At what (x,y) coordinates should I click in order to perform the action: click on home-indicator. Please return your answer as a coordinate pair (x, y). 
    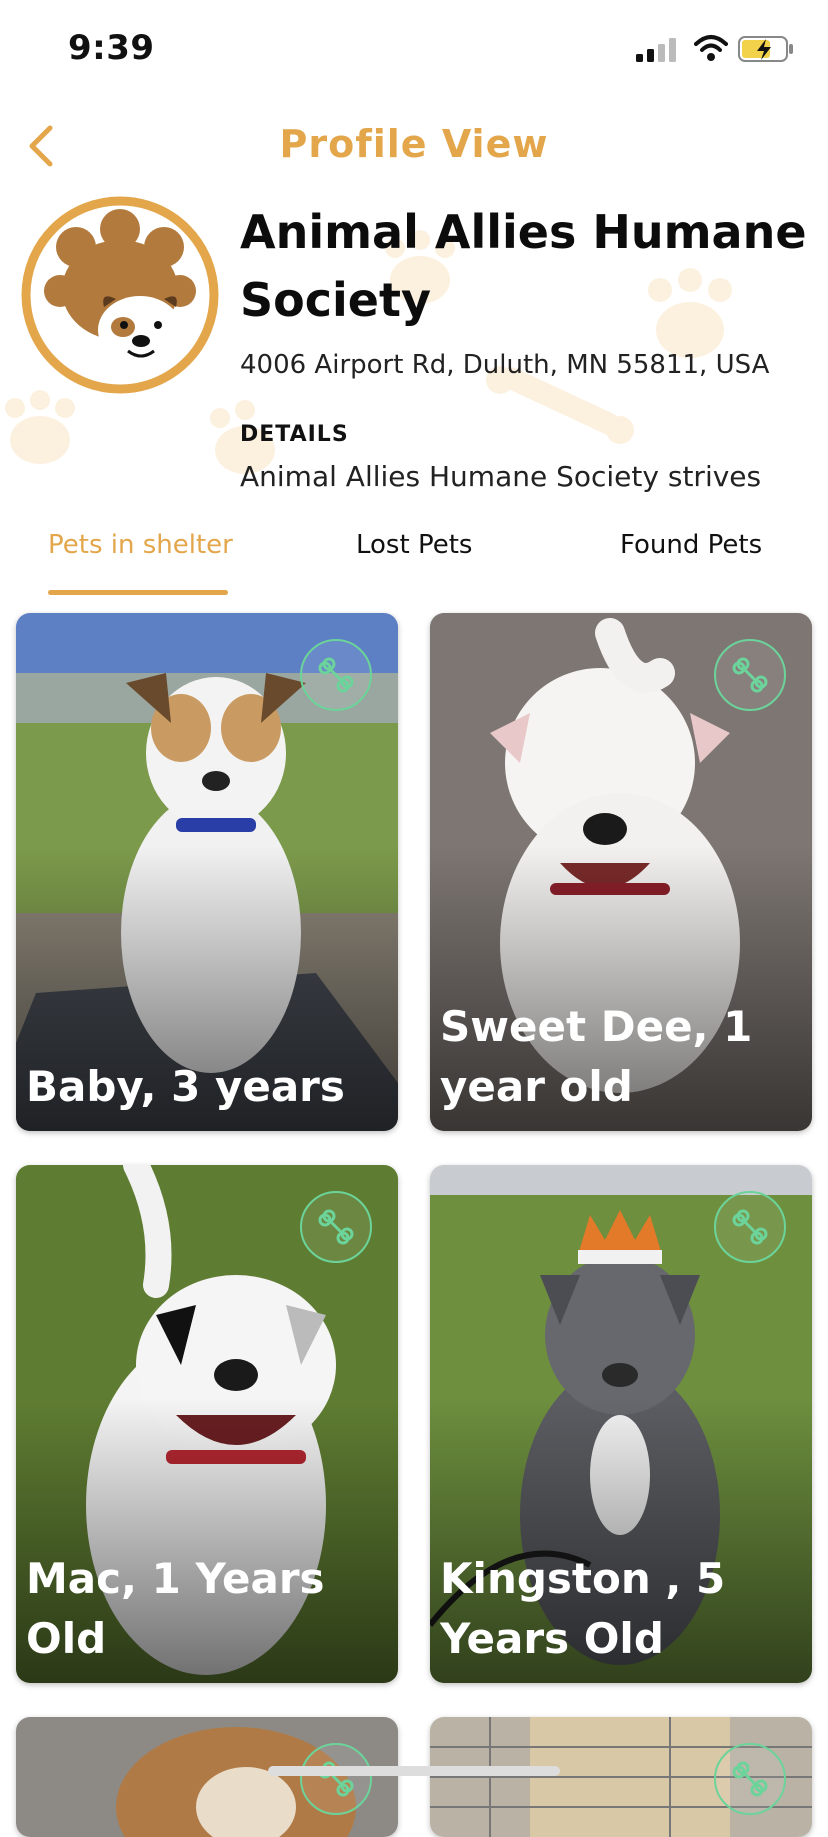
    Looking at the image, I should click on (414, 1771).